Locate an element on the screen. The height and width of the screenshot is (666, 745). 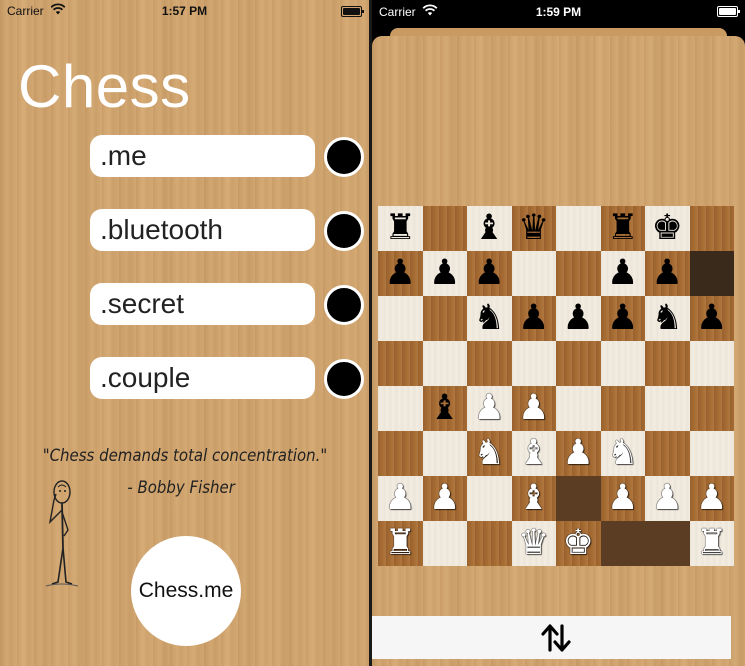
square-d3: ♝ is located at coordinates (533, 453).